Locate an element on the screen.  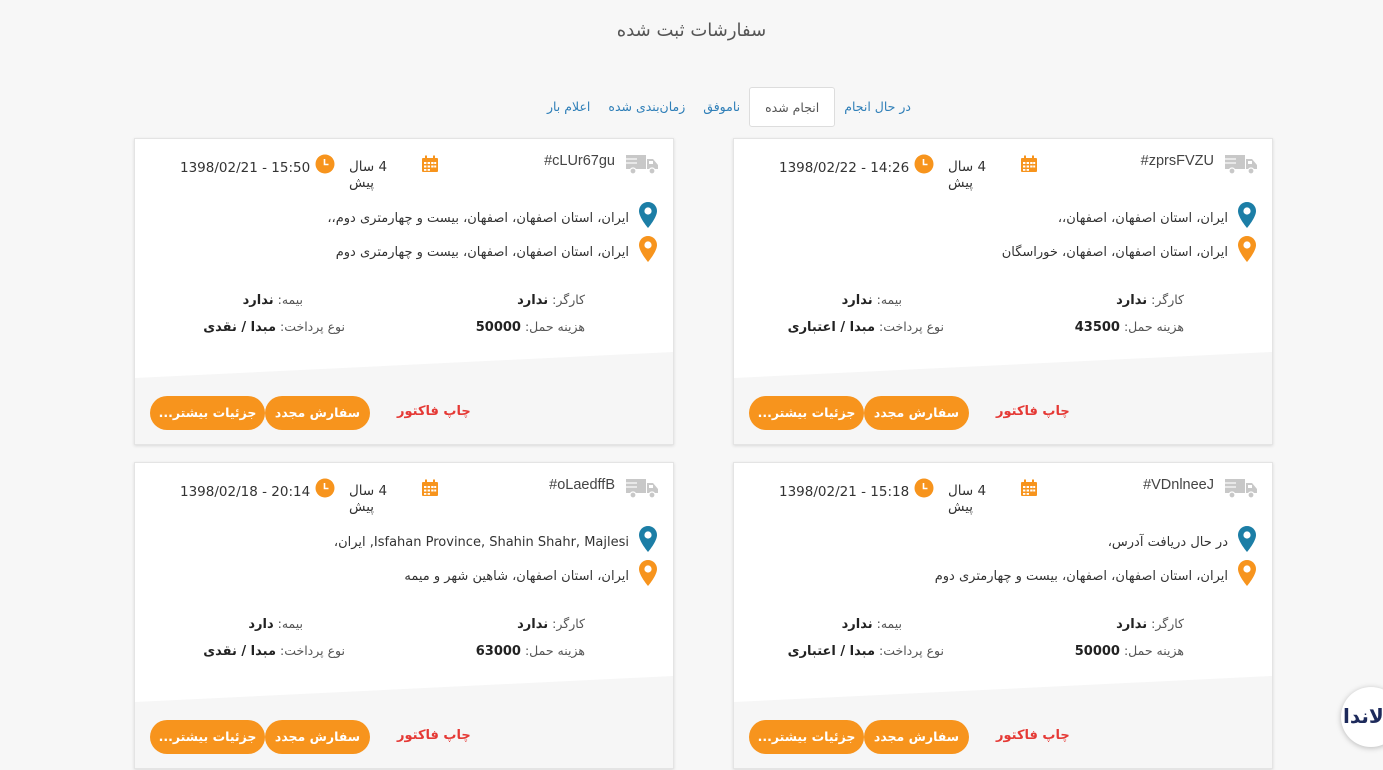
cost-value: 43500 is located at coordinates (1097, 327).